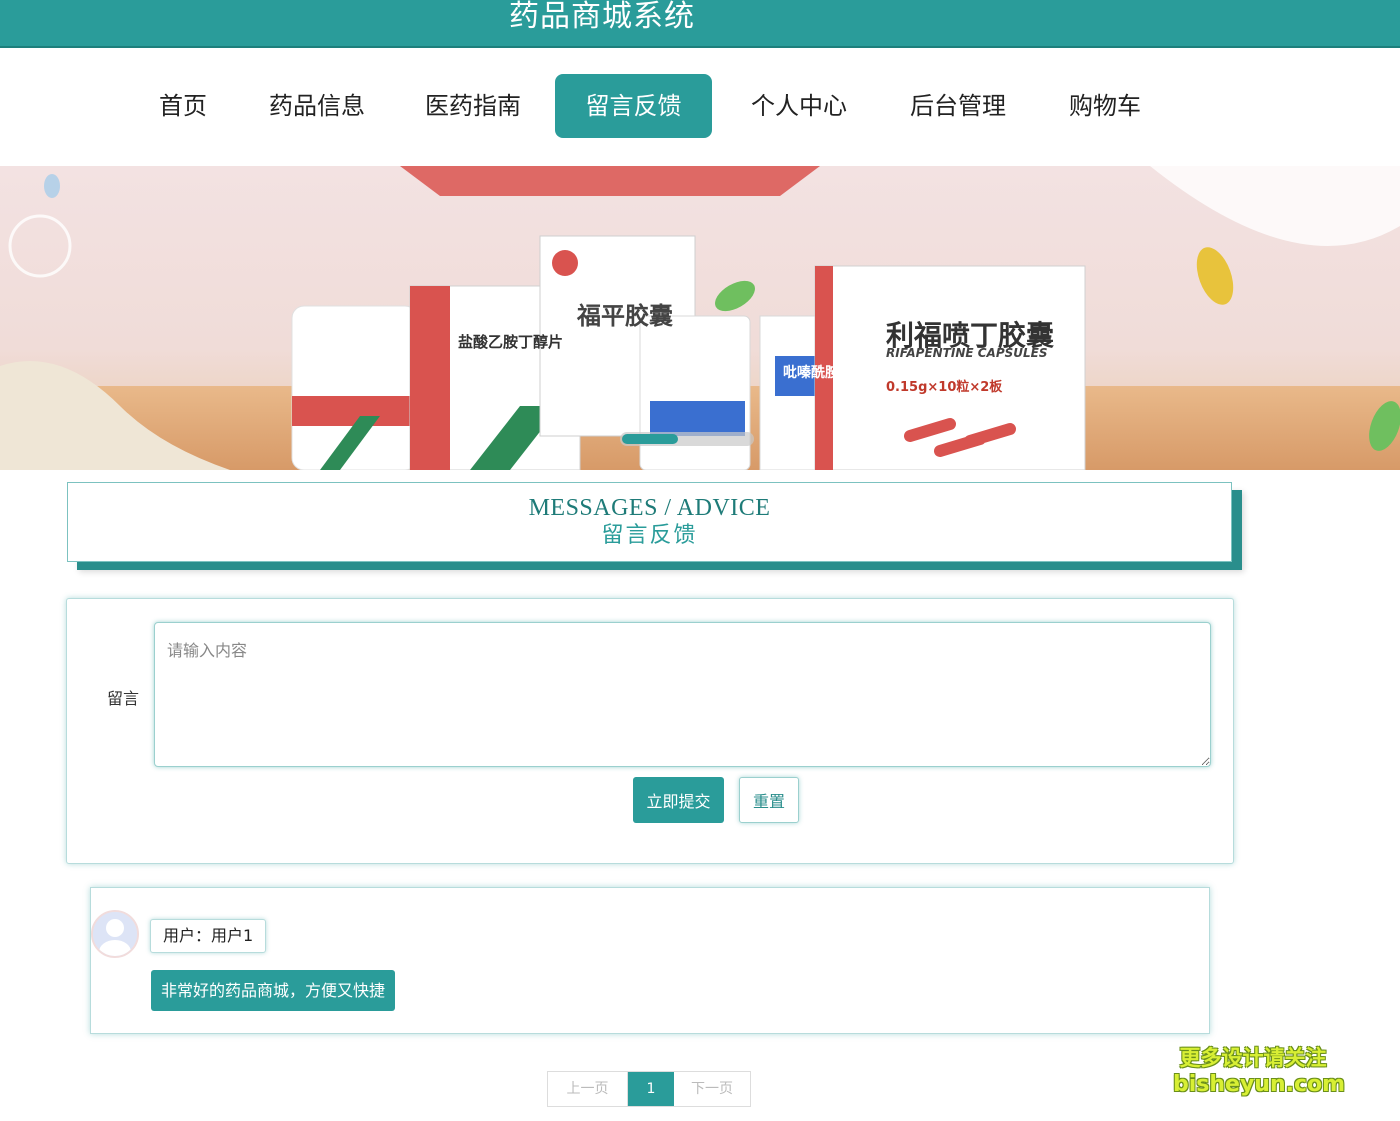 The image size is (1400, 1121). What do you see at coordinates (602, 17) in the screenshot?
I see `site-title: 药品商城系统` at bounding box center [602, 17].